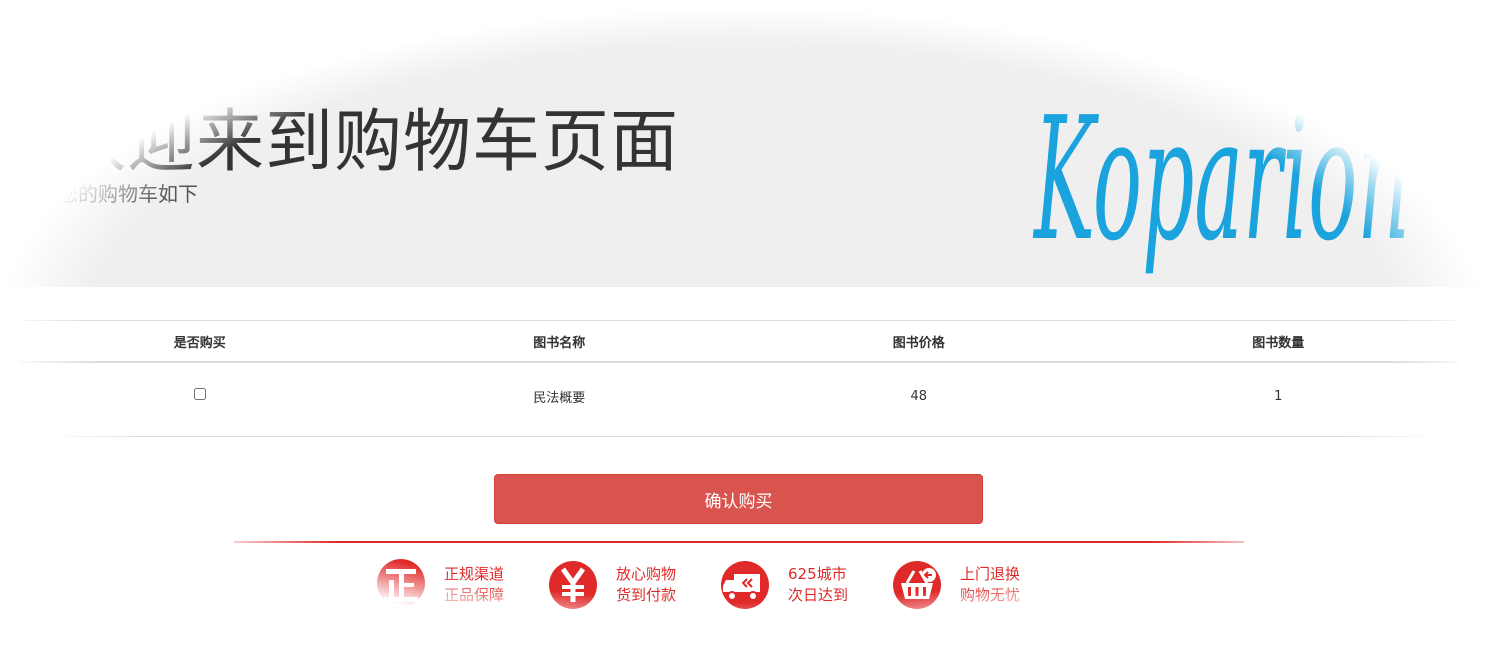 The image size is (1486, 647). What do you see at coordinates (917, 585) in the screenshot?
I see `return-basket-icon` at bounding box center [917, 585].